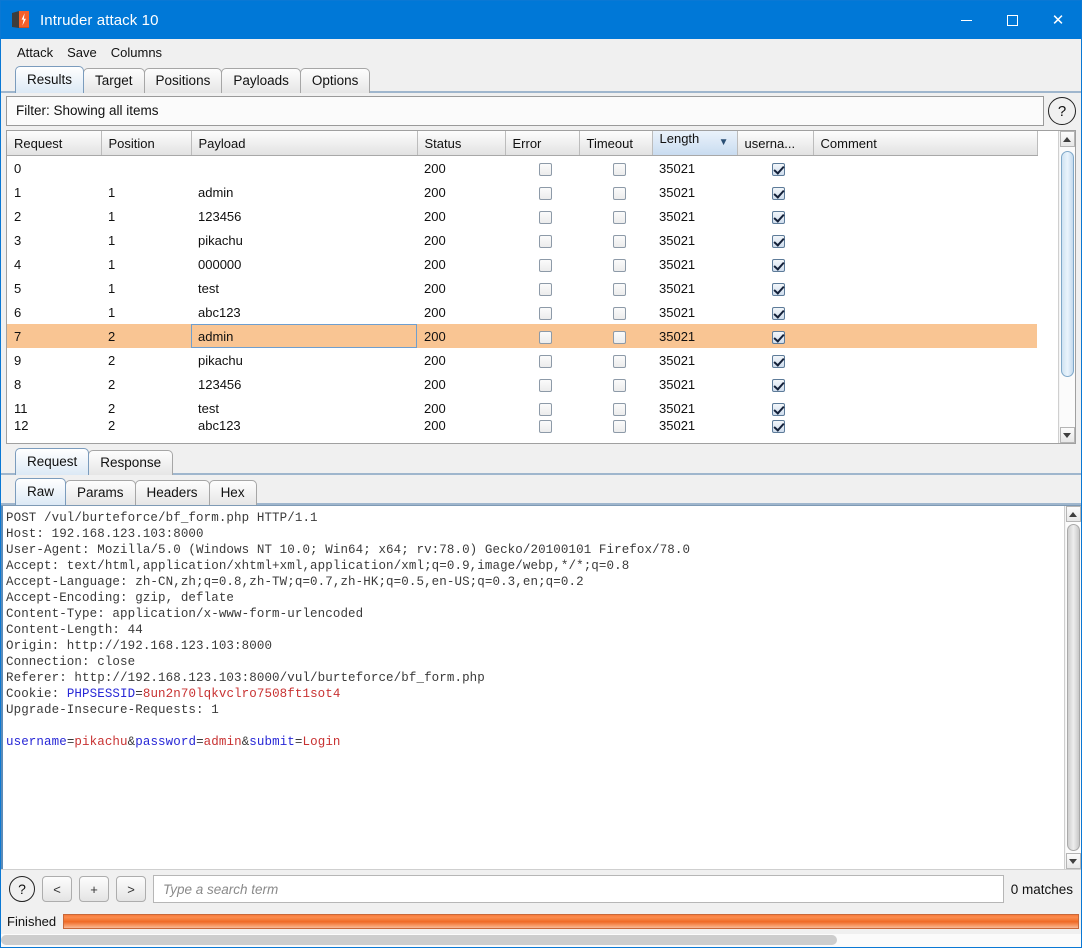  I want to click on window-horizontal-scrollbar, so click(541, 940).